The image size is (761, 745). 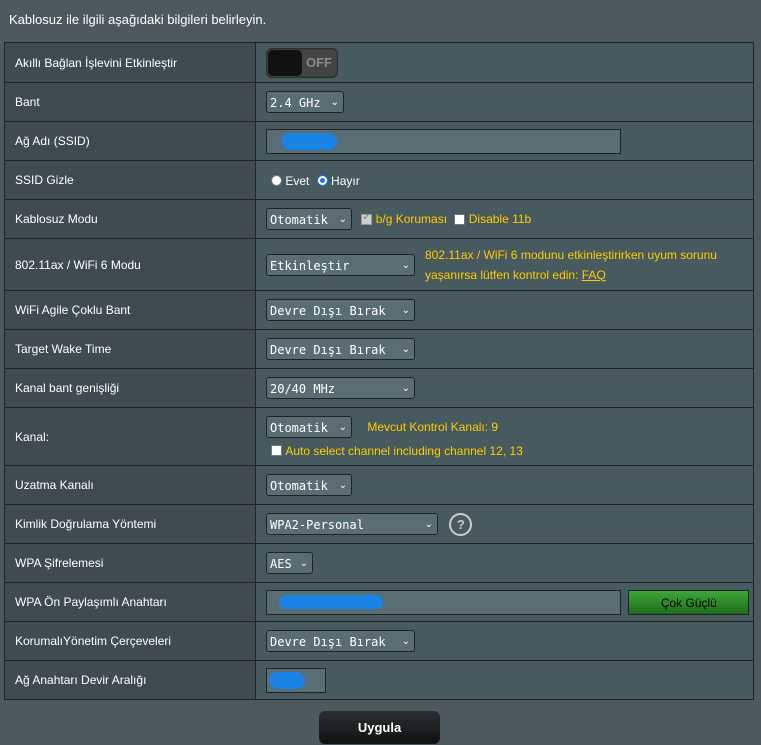 I want to click on ext-channel-select: Otomatik ⌄, so click(x=309, y=485).